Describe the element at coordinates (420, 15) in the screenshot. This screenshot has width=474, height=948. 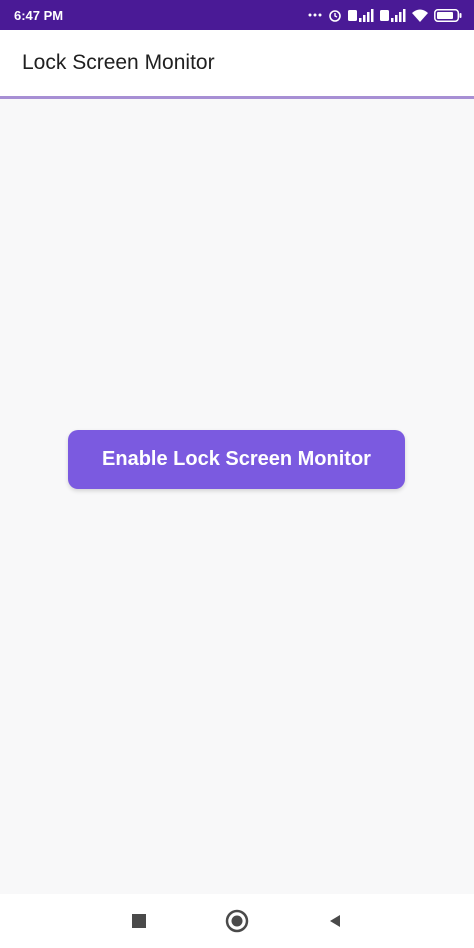
I see `wifi-icon` at that location.